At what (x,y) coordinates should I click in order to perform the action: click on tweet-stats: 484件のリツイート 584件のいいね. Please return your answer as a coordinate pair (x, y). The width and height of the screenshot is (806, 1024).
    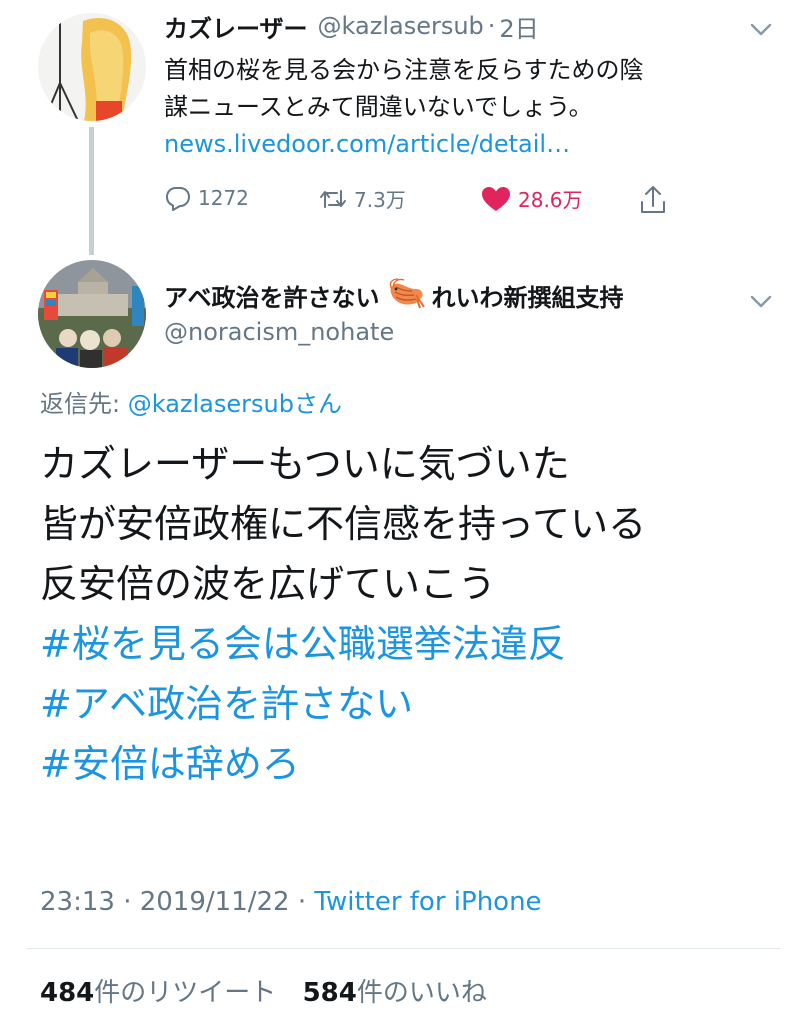
    Looking at the image, I should click on (263, 993).